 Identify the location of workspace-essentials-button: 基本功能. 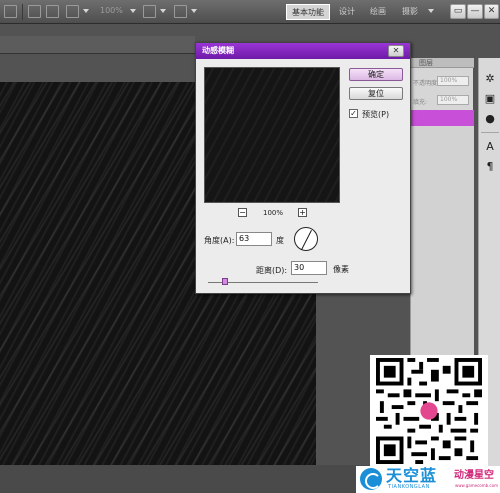
(308, 12).